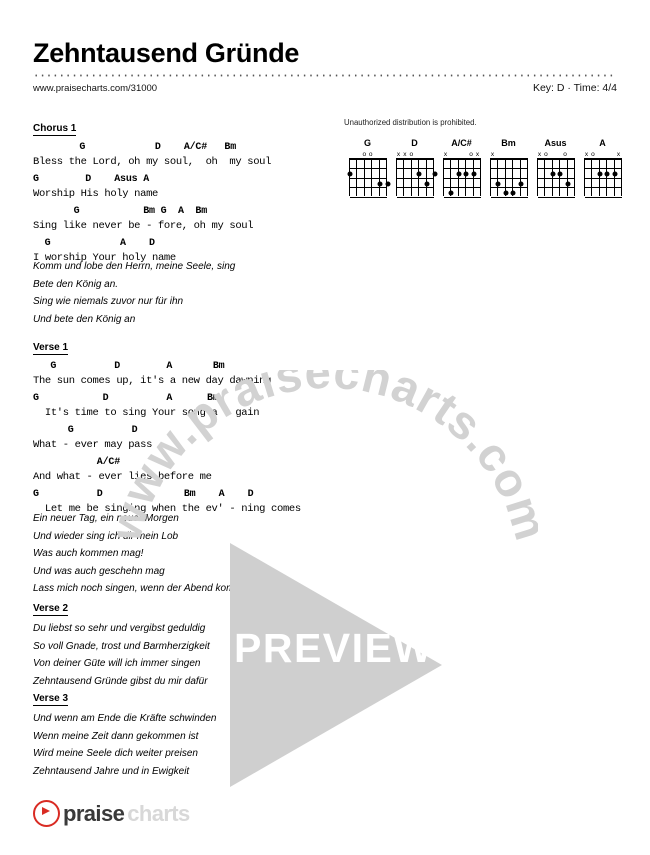 This screenshot has height=855, width=650. What do you see at coordinates (108, 301) in the screenshot?
I see `translation-line: Sing wie niemals zuvor nur für ihn` at bounding box center [108, 301].